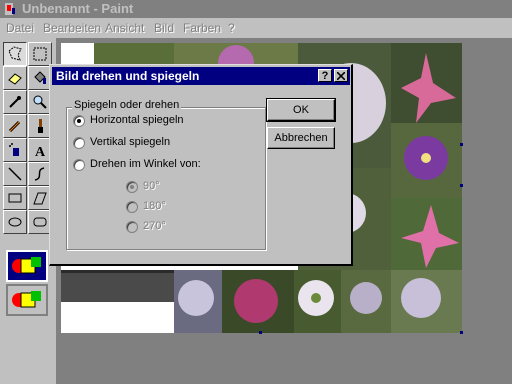 The height and width of the screenshot is (384, 512). What do you see at coordinates (154, 226) in the screenshot?
I see `radio-label: 270°` at bounding box center [154, 226].